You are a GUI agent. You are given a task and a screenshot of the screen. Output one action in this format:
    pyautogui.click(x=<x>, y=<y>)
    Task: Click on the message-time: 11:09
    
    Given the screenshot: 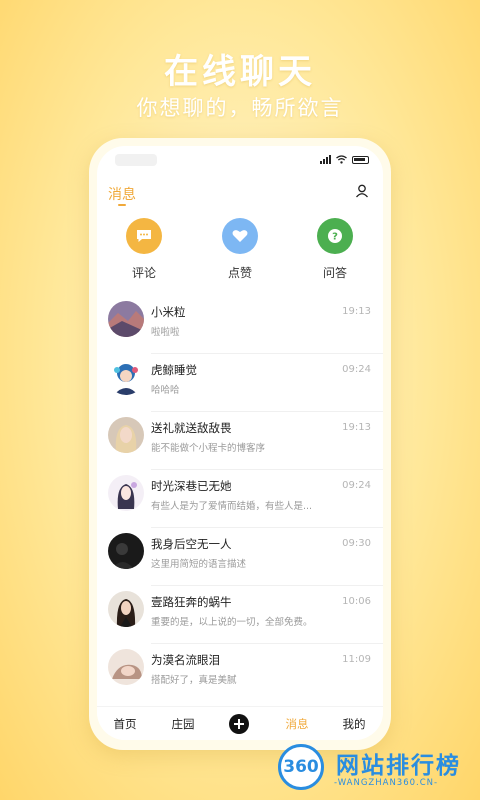 What is the action you would take?
    pyautogui.click(x=356, y=659)
    